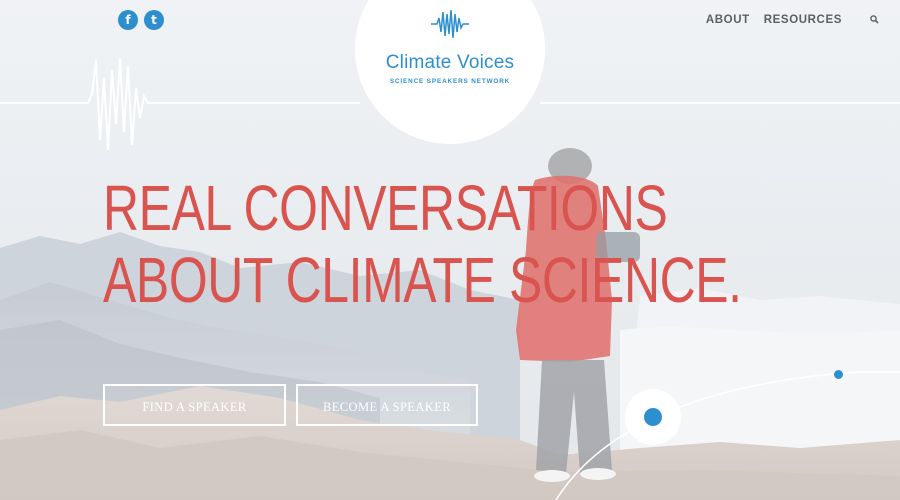 Image resolution: width=900 pixels, height=500 pixels. What do you see at coordinates (728, 20) in the screenshot?
I see `nav-about: ABOUT` at bounding box center [728, 20].